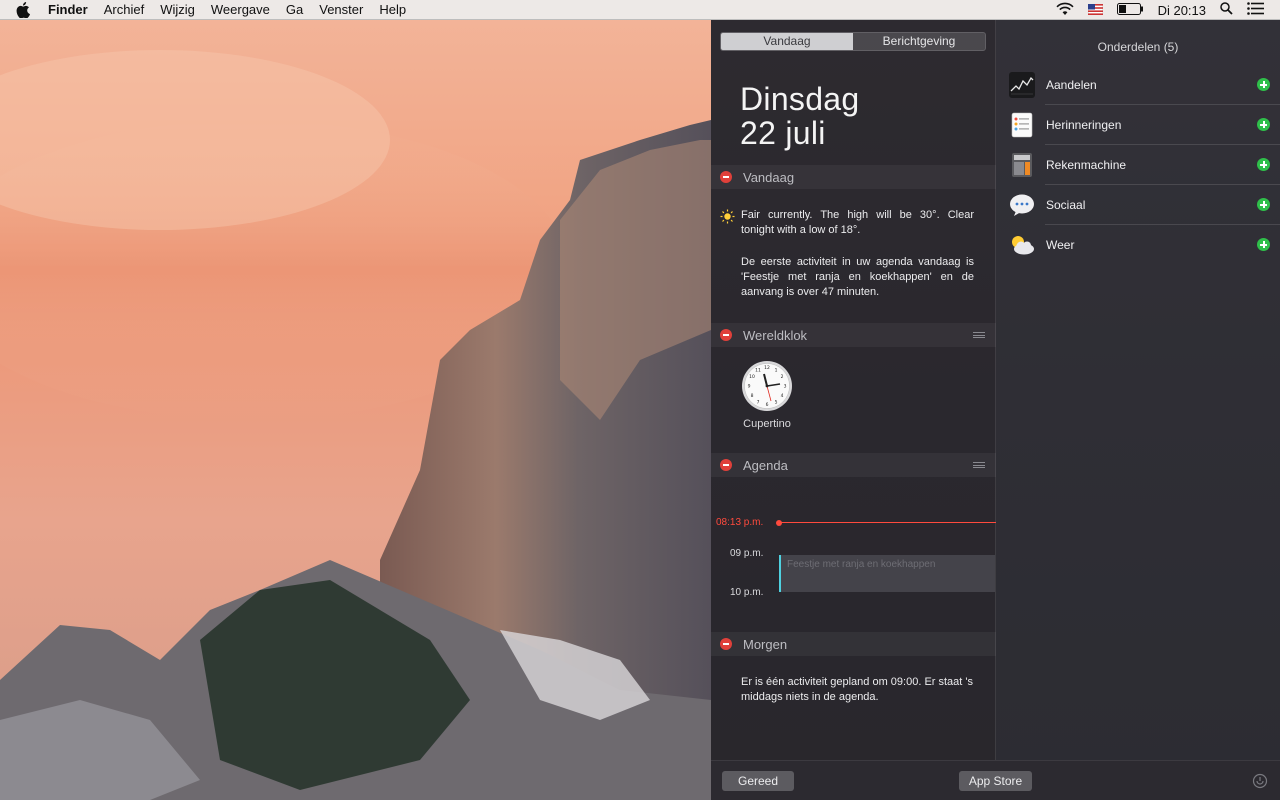 This screenshot has width=1280, height=800. I want to click on menu-finder: Finder, so click(71, 10).